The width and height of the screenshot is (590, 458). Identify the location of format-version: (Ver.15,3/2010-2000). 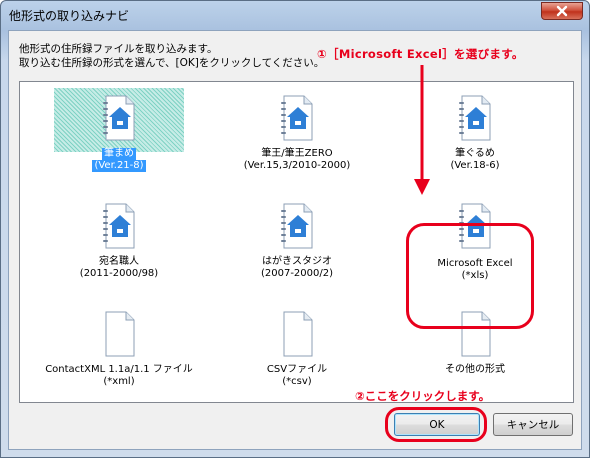
(297, 165).